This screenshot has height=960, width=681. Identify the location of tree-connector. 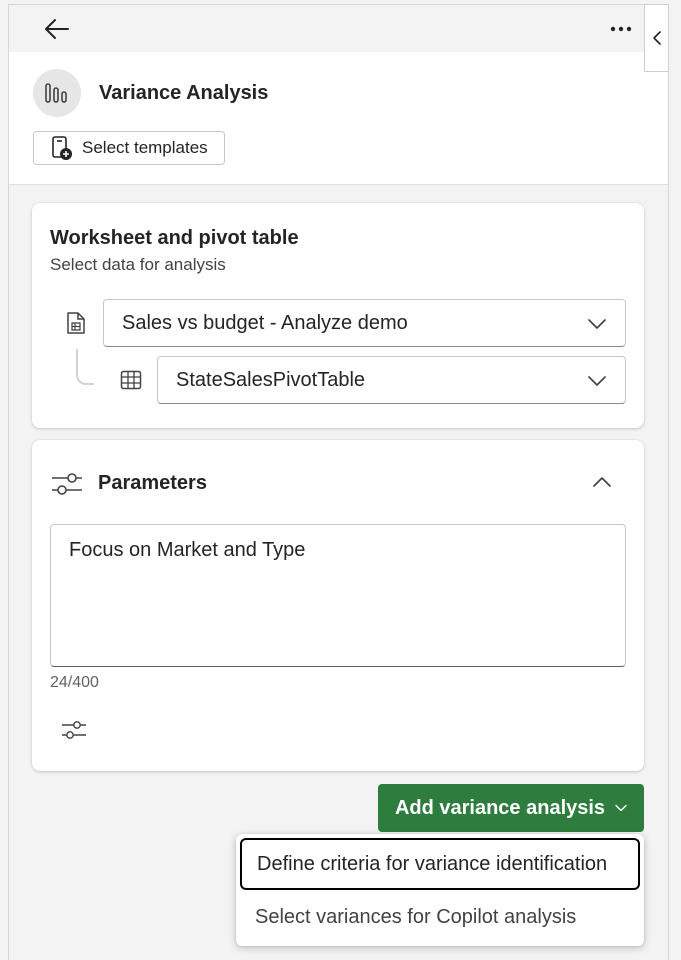
(85, 367).